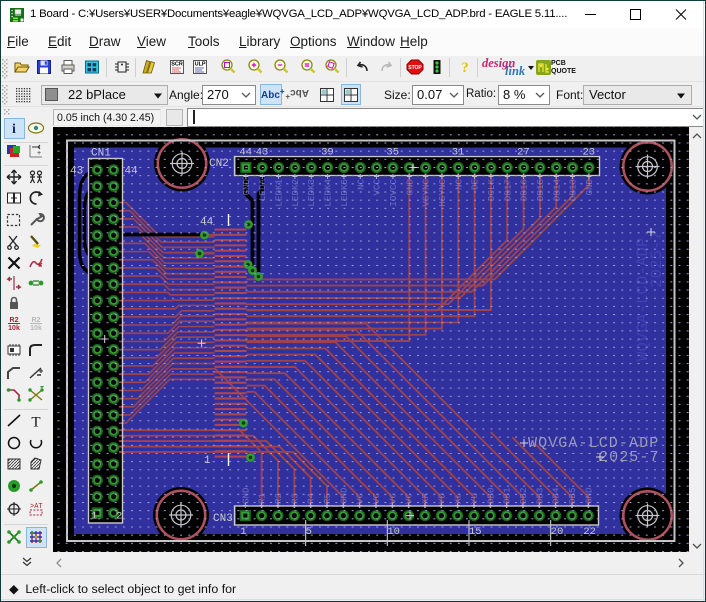 Image resolution: width=706 pixels, height=602 pixels. What do you see at coordinates (14, 129) in the screenshot?
I see `svg-text: i` at bounding box center [14, 129].